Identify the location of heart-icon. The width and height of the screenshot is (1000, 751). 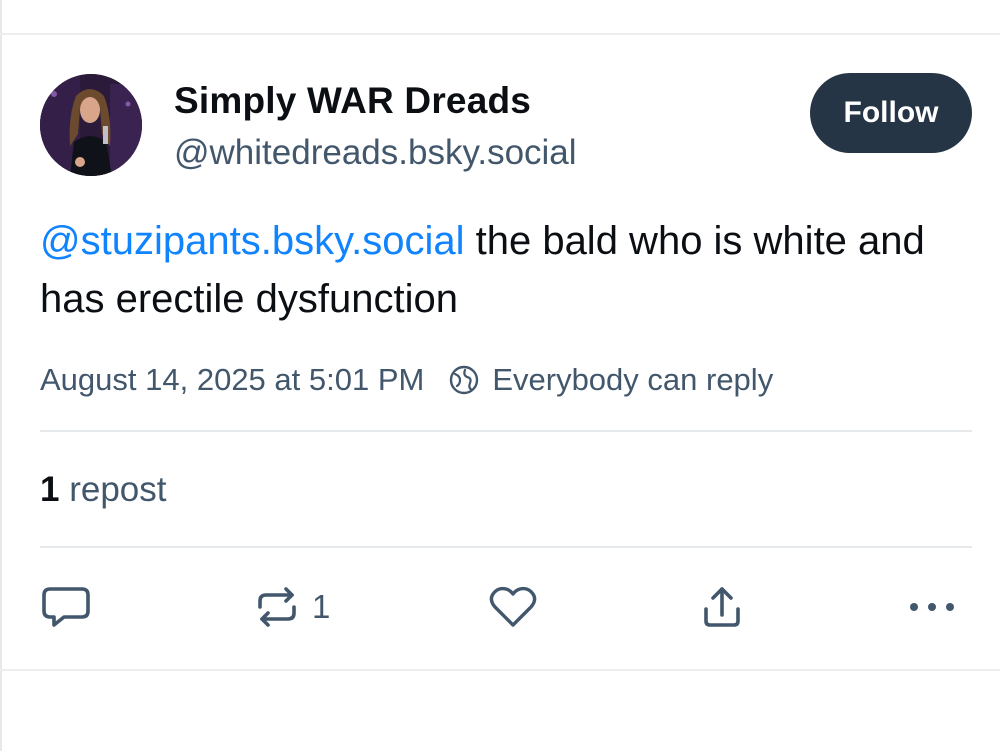
(513, 606).